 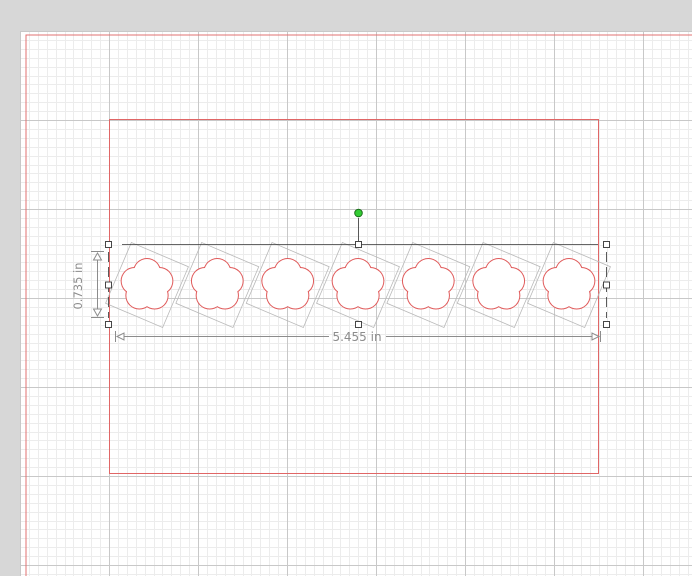 What do you see at coordinates (356, 337) in the screenshot?
I see `width-label: 5.455 in` at bounding box center [356, 337].